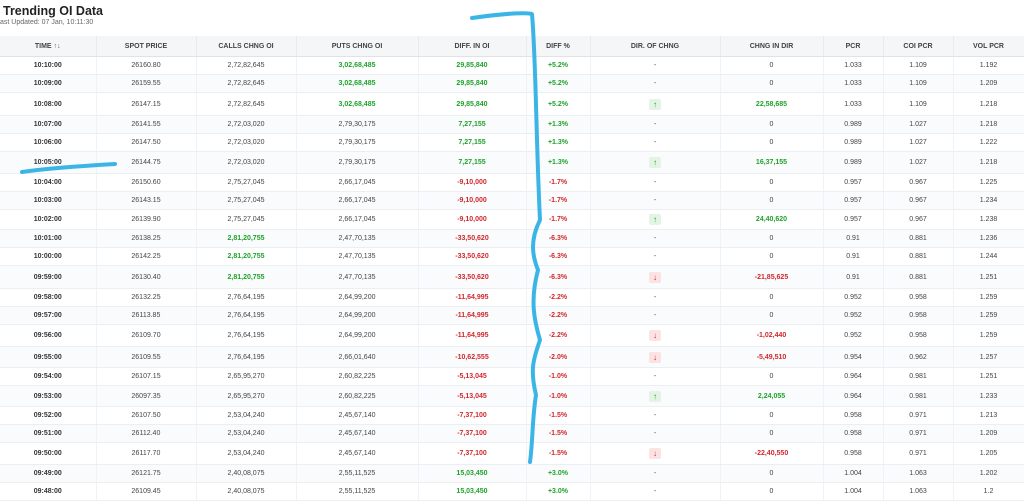 This screenshot has width=1024, height=501. I want to click on col-header-time: TIME ↑↓, so click(48, 46).